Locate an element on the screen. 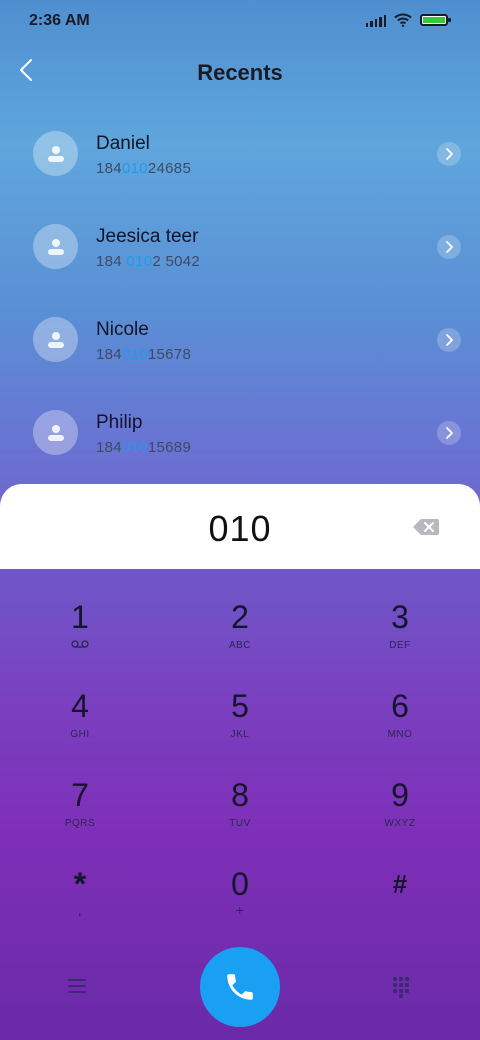  header: Recents is located at coordinates (240, 72).